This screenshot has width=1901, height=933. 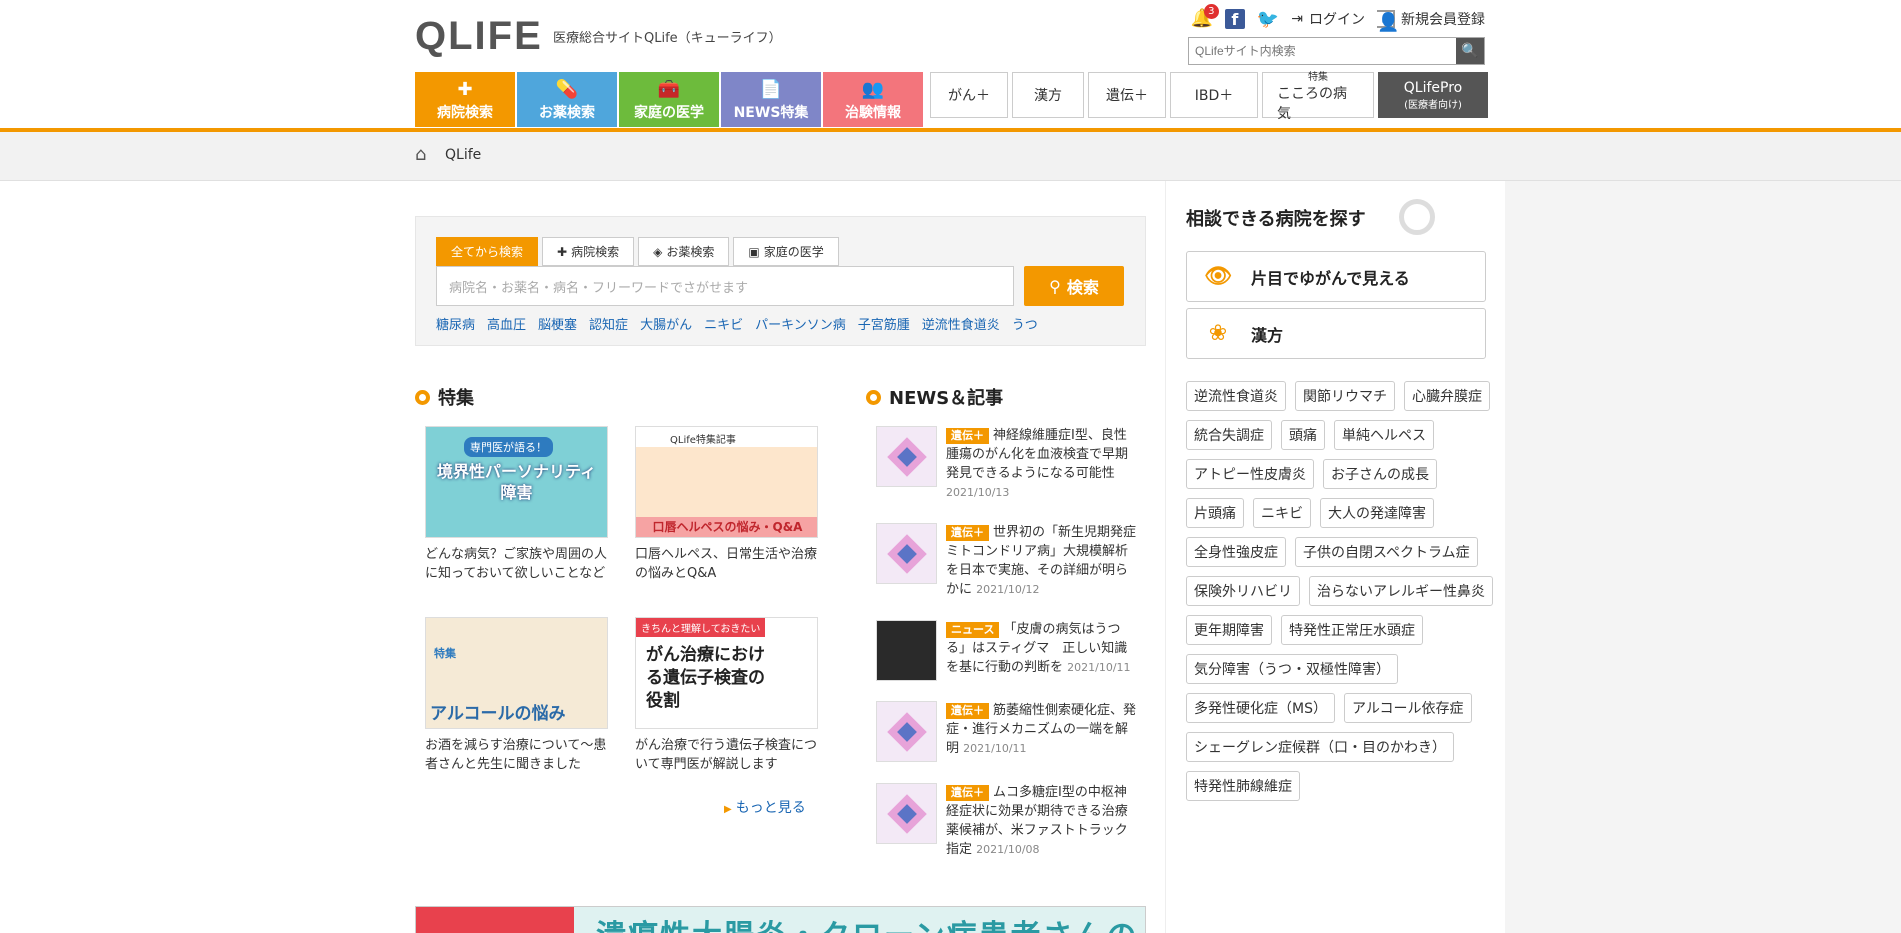 What do you see at coordinates (873, 99) in the screenshot?
I see `nav-clinical-trials: 👥 治験情報` at bounding box center [873, 99].